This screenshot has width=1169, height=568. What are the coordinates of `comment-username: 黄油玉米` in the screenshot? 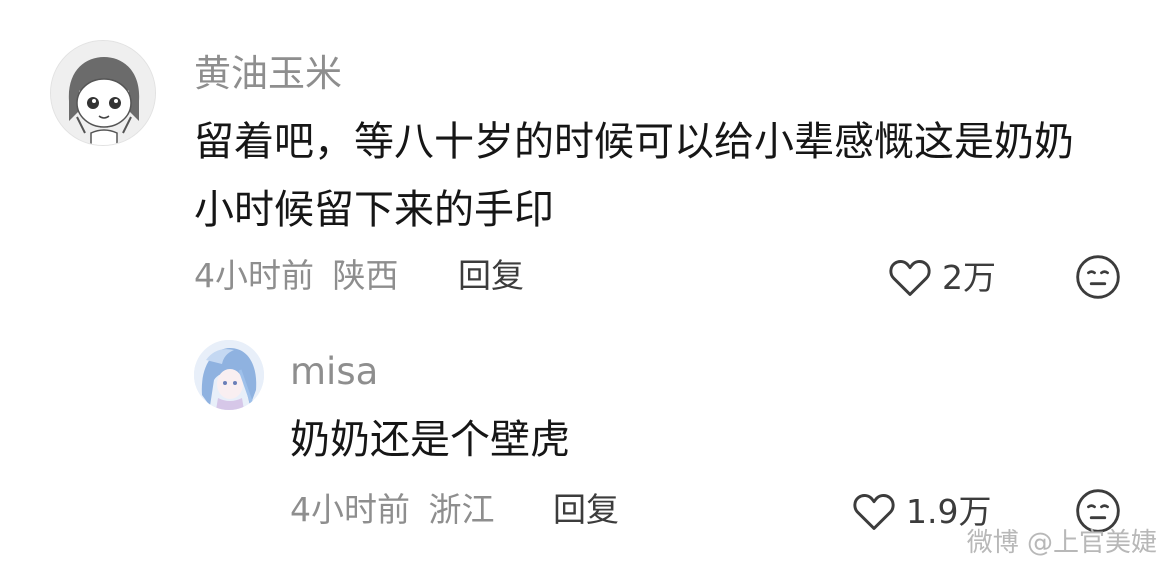 It's located at (268, 73).